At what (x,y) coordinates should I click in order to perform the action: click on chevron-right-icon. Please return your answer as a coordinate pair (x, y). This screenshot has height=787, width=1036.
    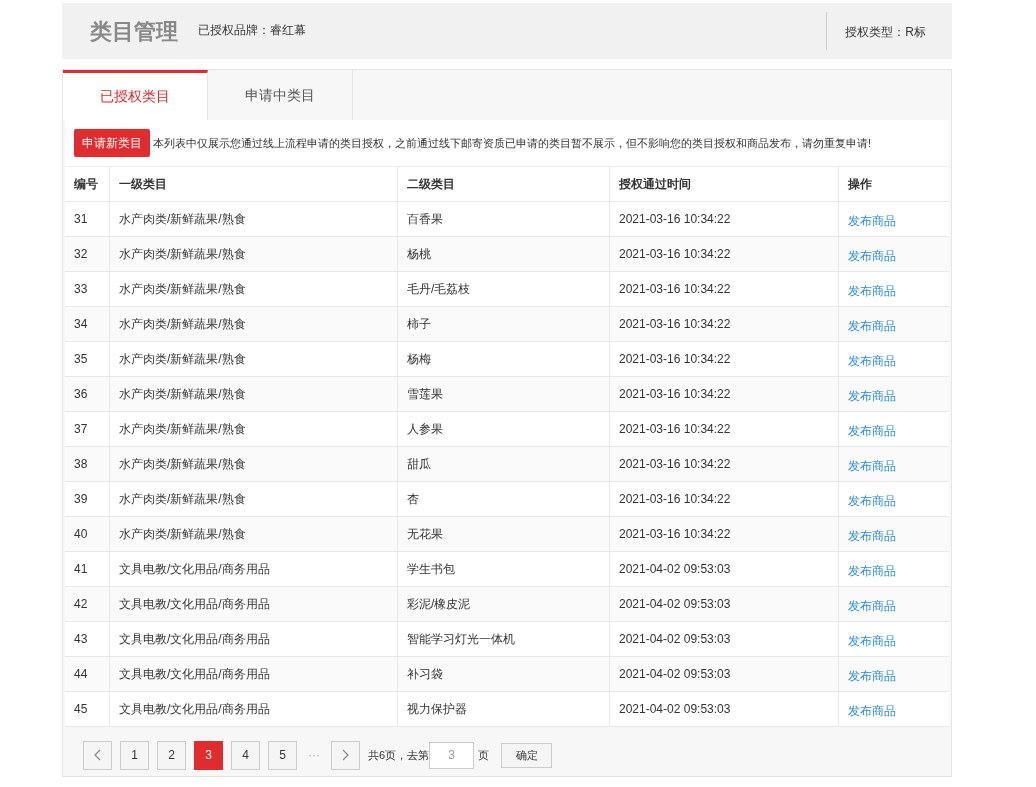
    Looking at the image, I should click on (345, 755).